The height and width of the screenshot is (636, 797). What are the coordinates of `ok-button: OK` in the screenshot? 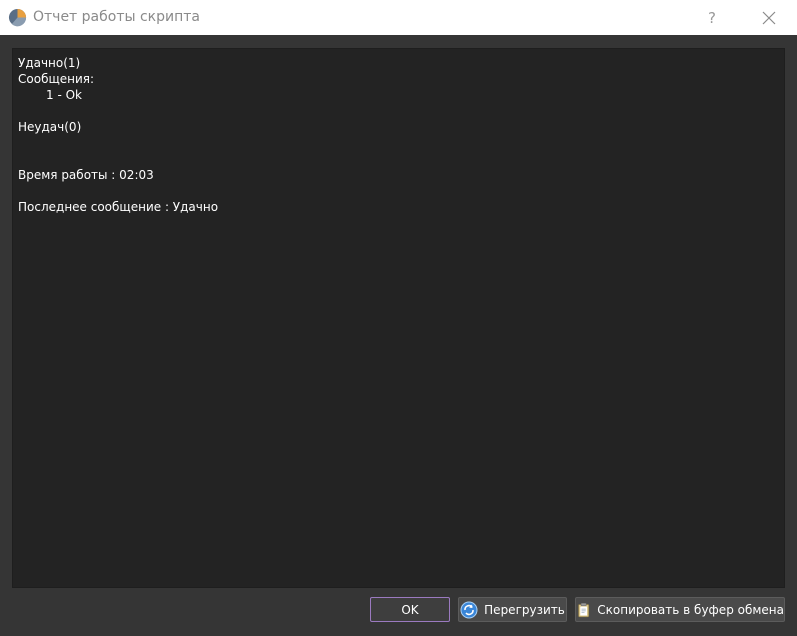 It's located at (410, 609).